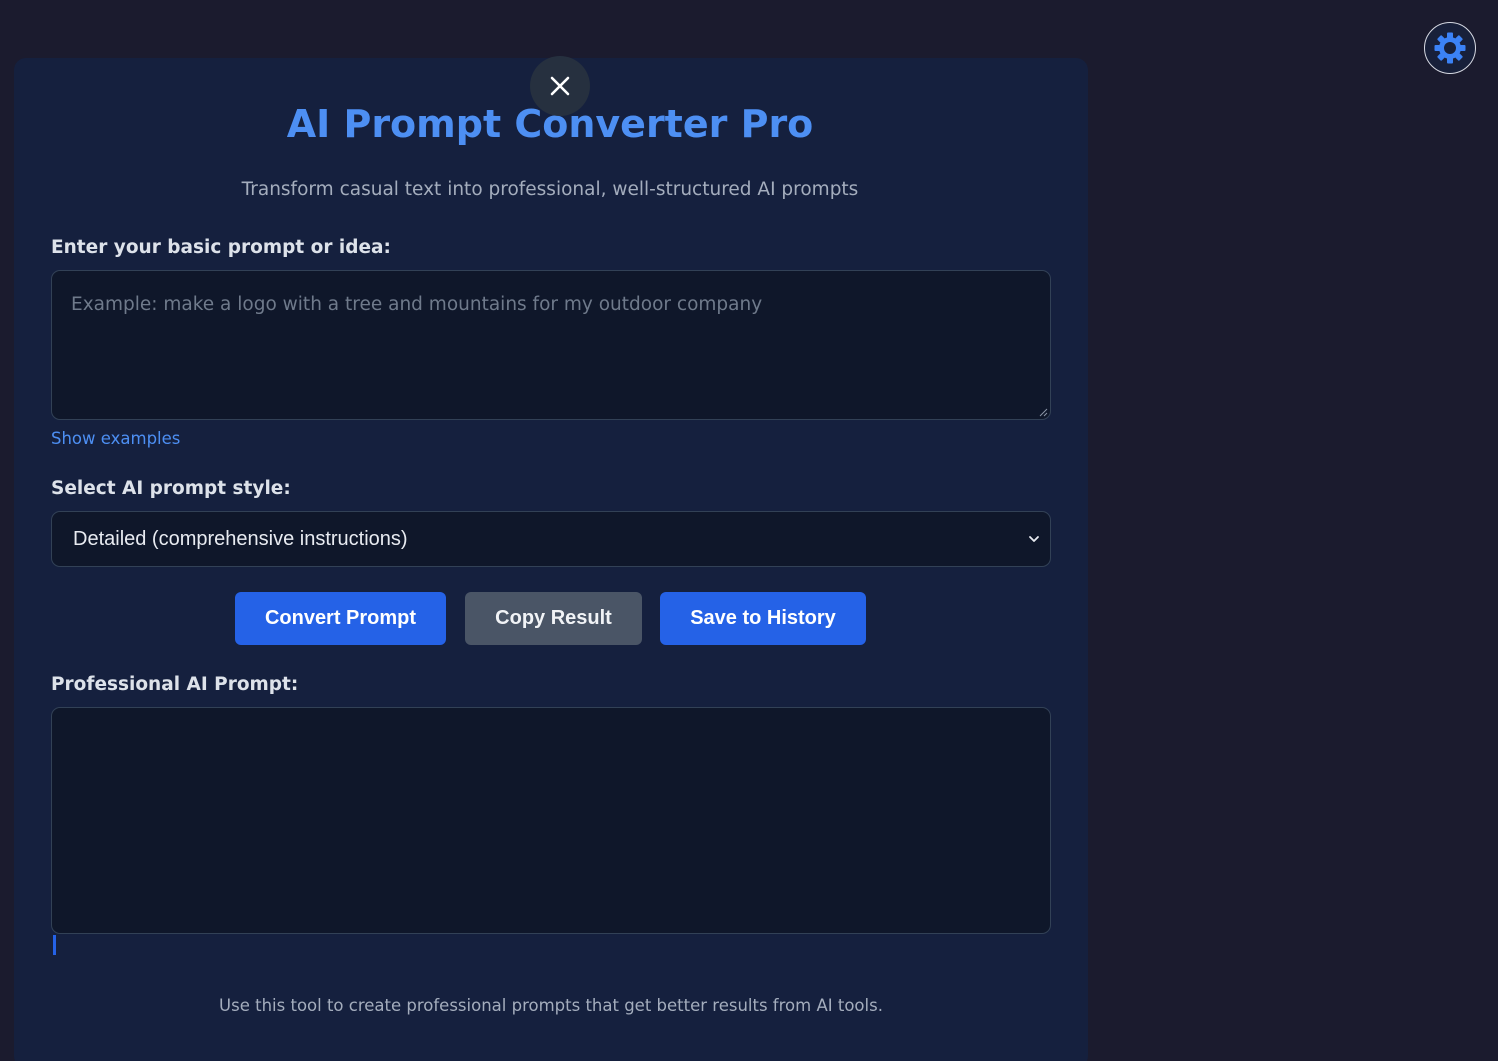 The image size is (1498, 1061). What do you see at coordinates (115, 439) in the screenshot?
I see `show-examples-link: Show examples` at bounding box center [115, 439].